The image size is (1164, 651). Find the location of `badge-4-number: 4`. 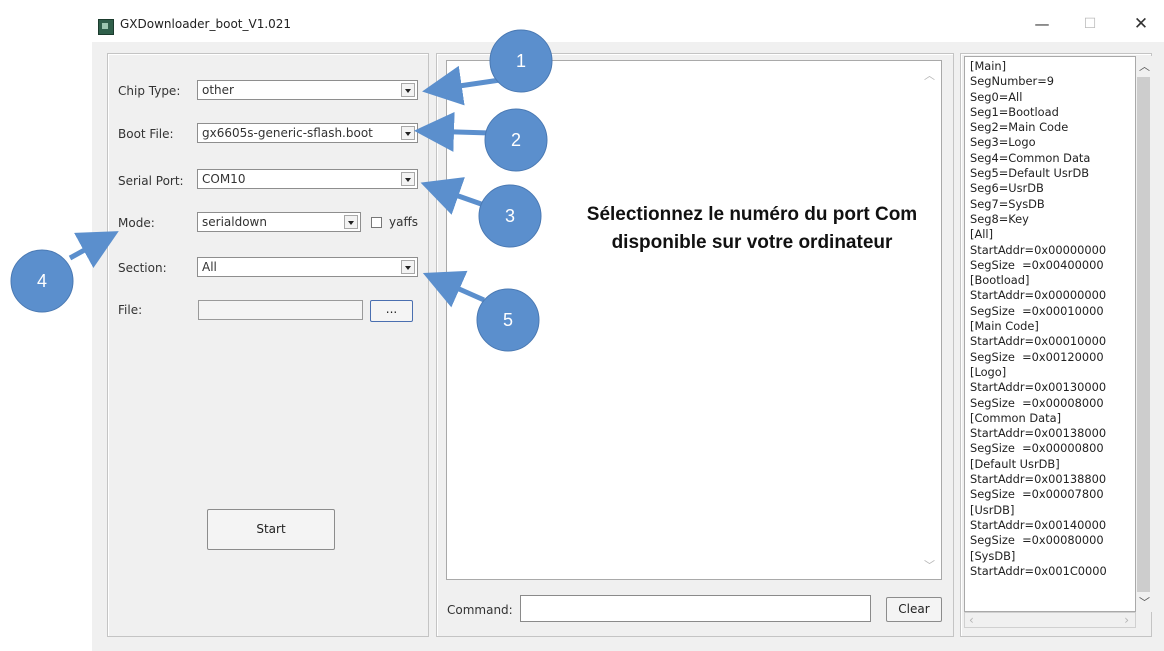

badge-4-number: 4 is located at coordinates (42, 281).